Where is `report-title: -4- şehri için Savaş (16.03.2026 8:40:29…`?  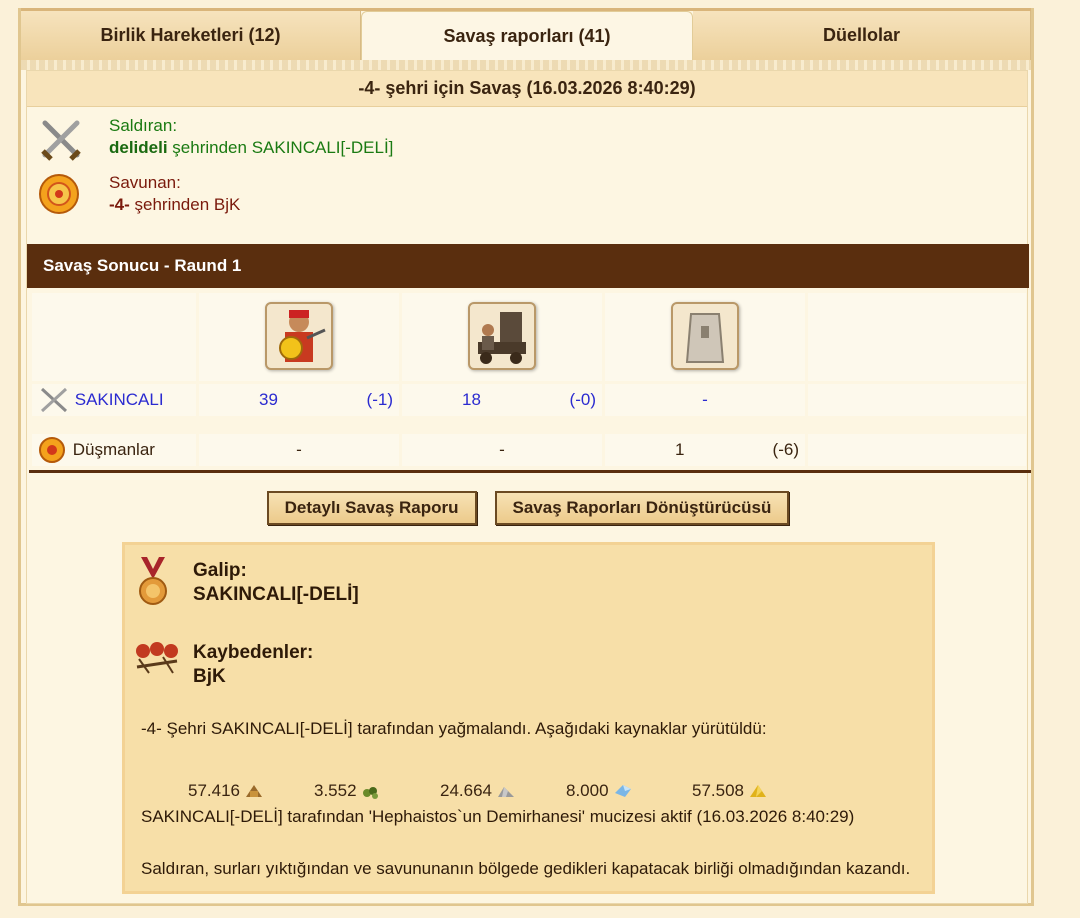 report-title: -4- şehri için Savaş (16.03.2026 8:40:29… is located at coordinates (527, 89).